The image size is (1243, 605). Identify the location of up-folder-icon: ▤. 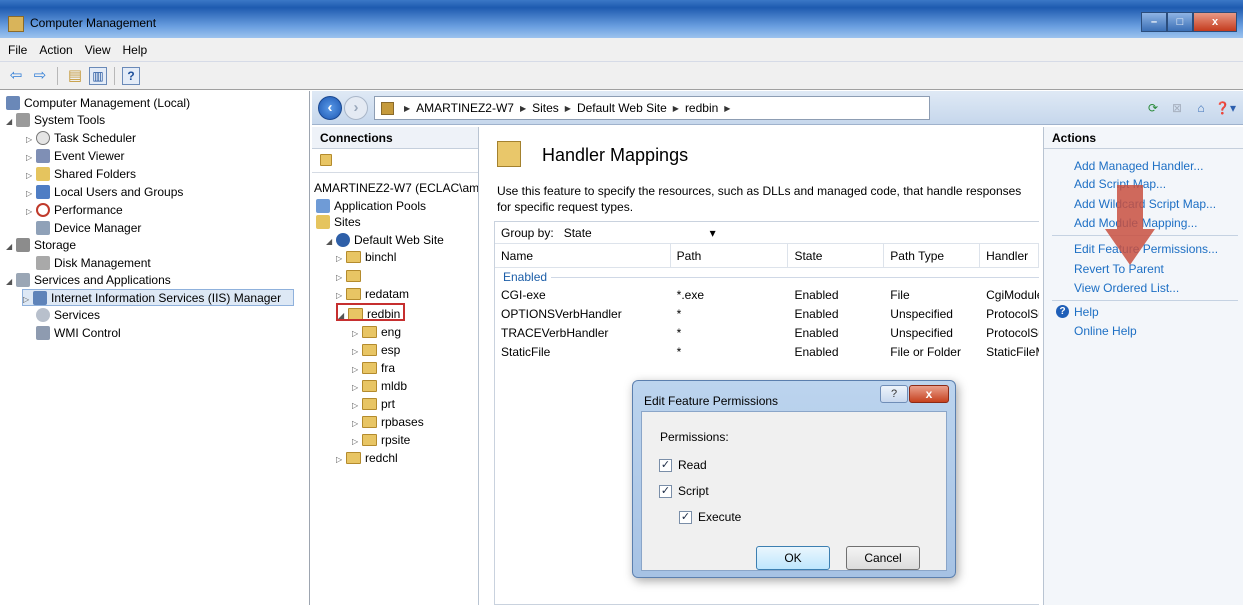
(75, 76).